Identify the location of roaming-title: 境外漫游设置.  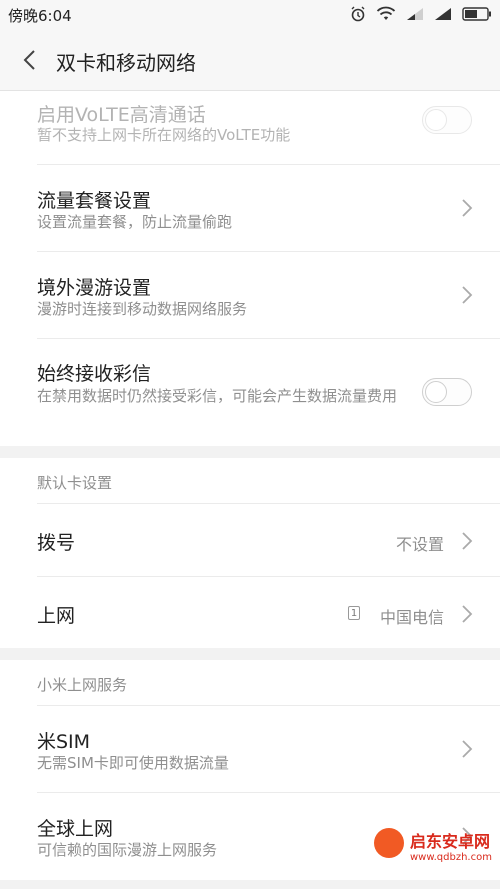
(94, 288).